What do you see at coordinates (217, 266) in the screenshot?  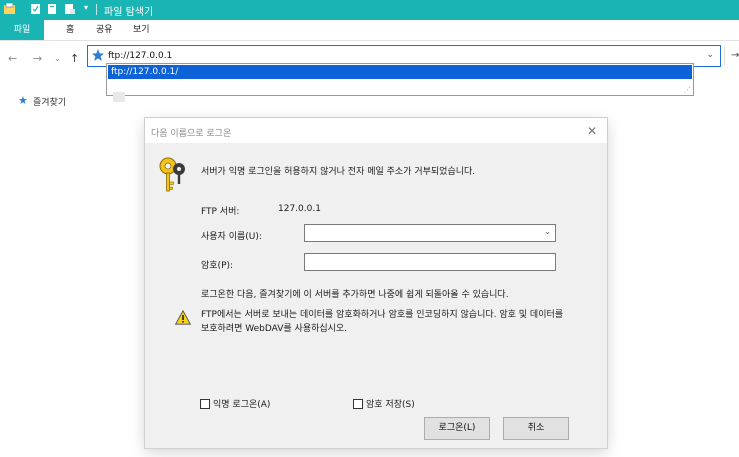 I see `password-label: 암호(P):` at bounding box center [217, 266].